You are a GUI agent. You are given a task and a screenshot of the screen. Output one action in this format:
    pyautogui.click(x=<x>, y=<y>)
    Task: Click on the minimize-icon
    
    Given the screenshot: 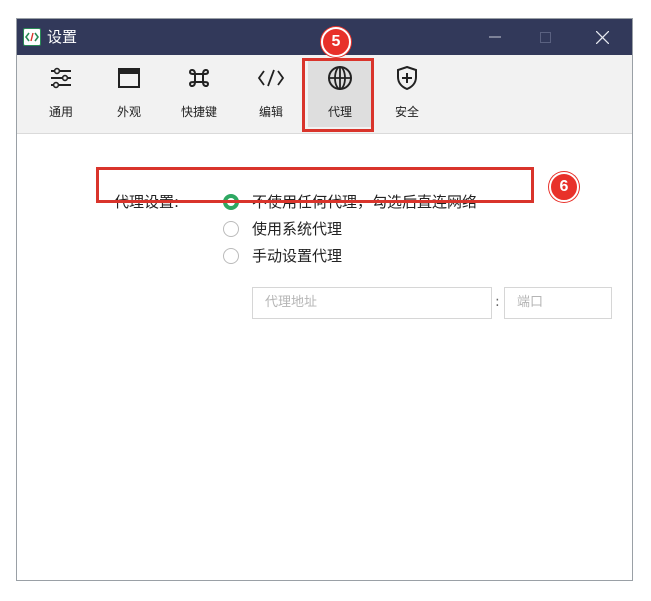 What is the action you would take?
    pyautogui.click(x=495, y=37)
    